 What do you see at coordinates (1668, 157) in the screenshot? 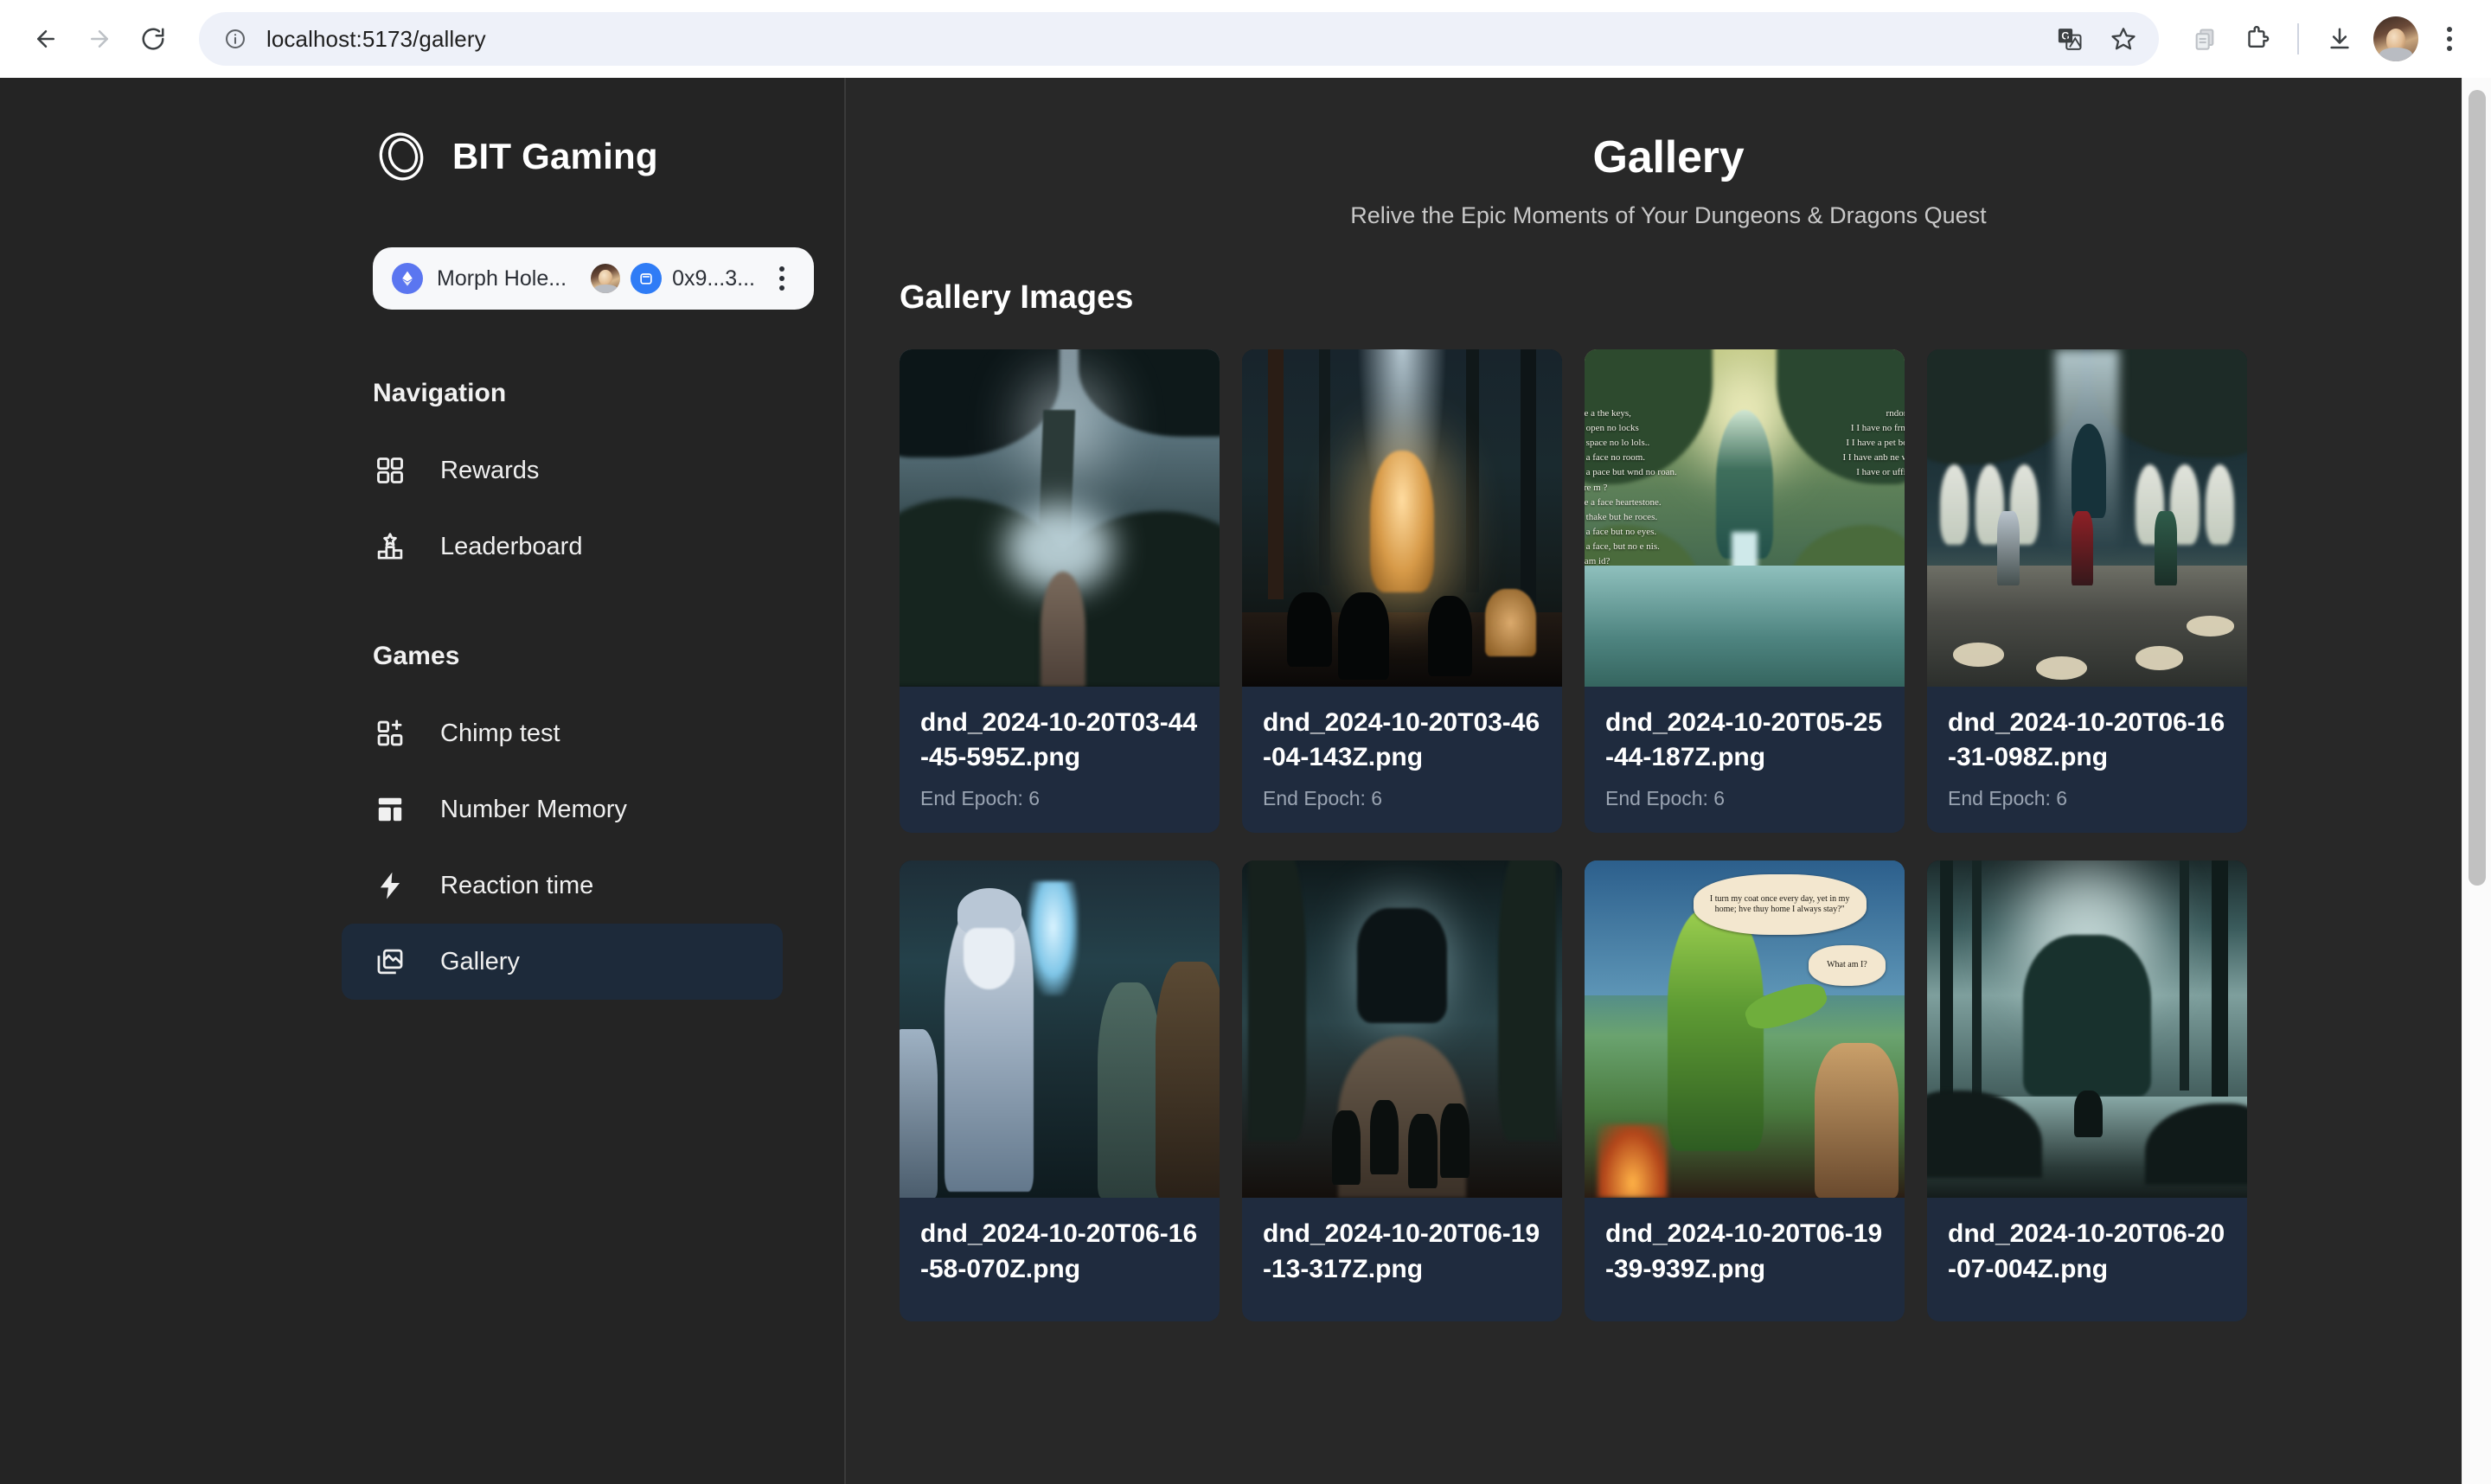
I see `page-title: Gallery` at bounding box center [1668, 157].